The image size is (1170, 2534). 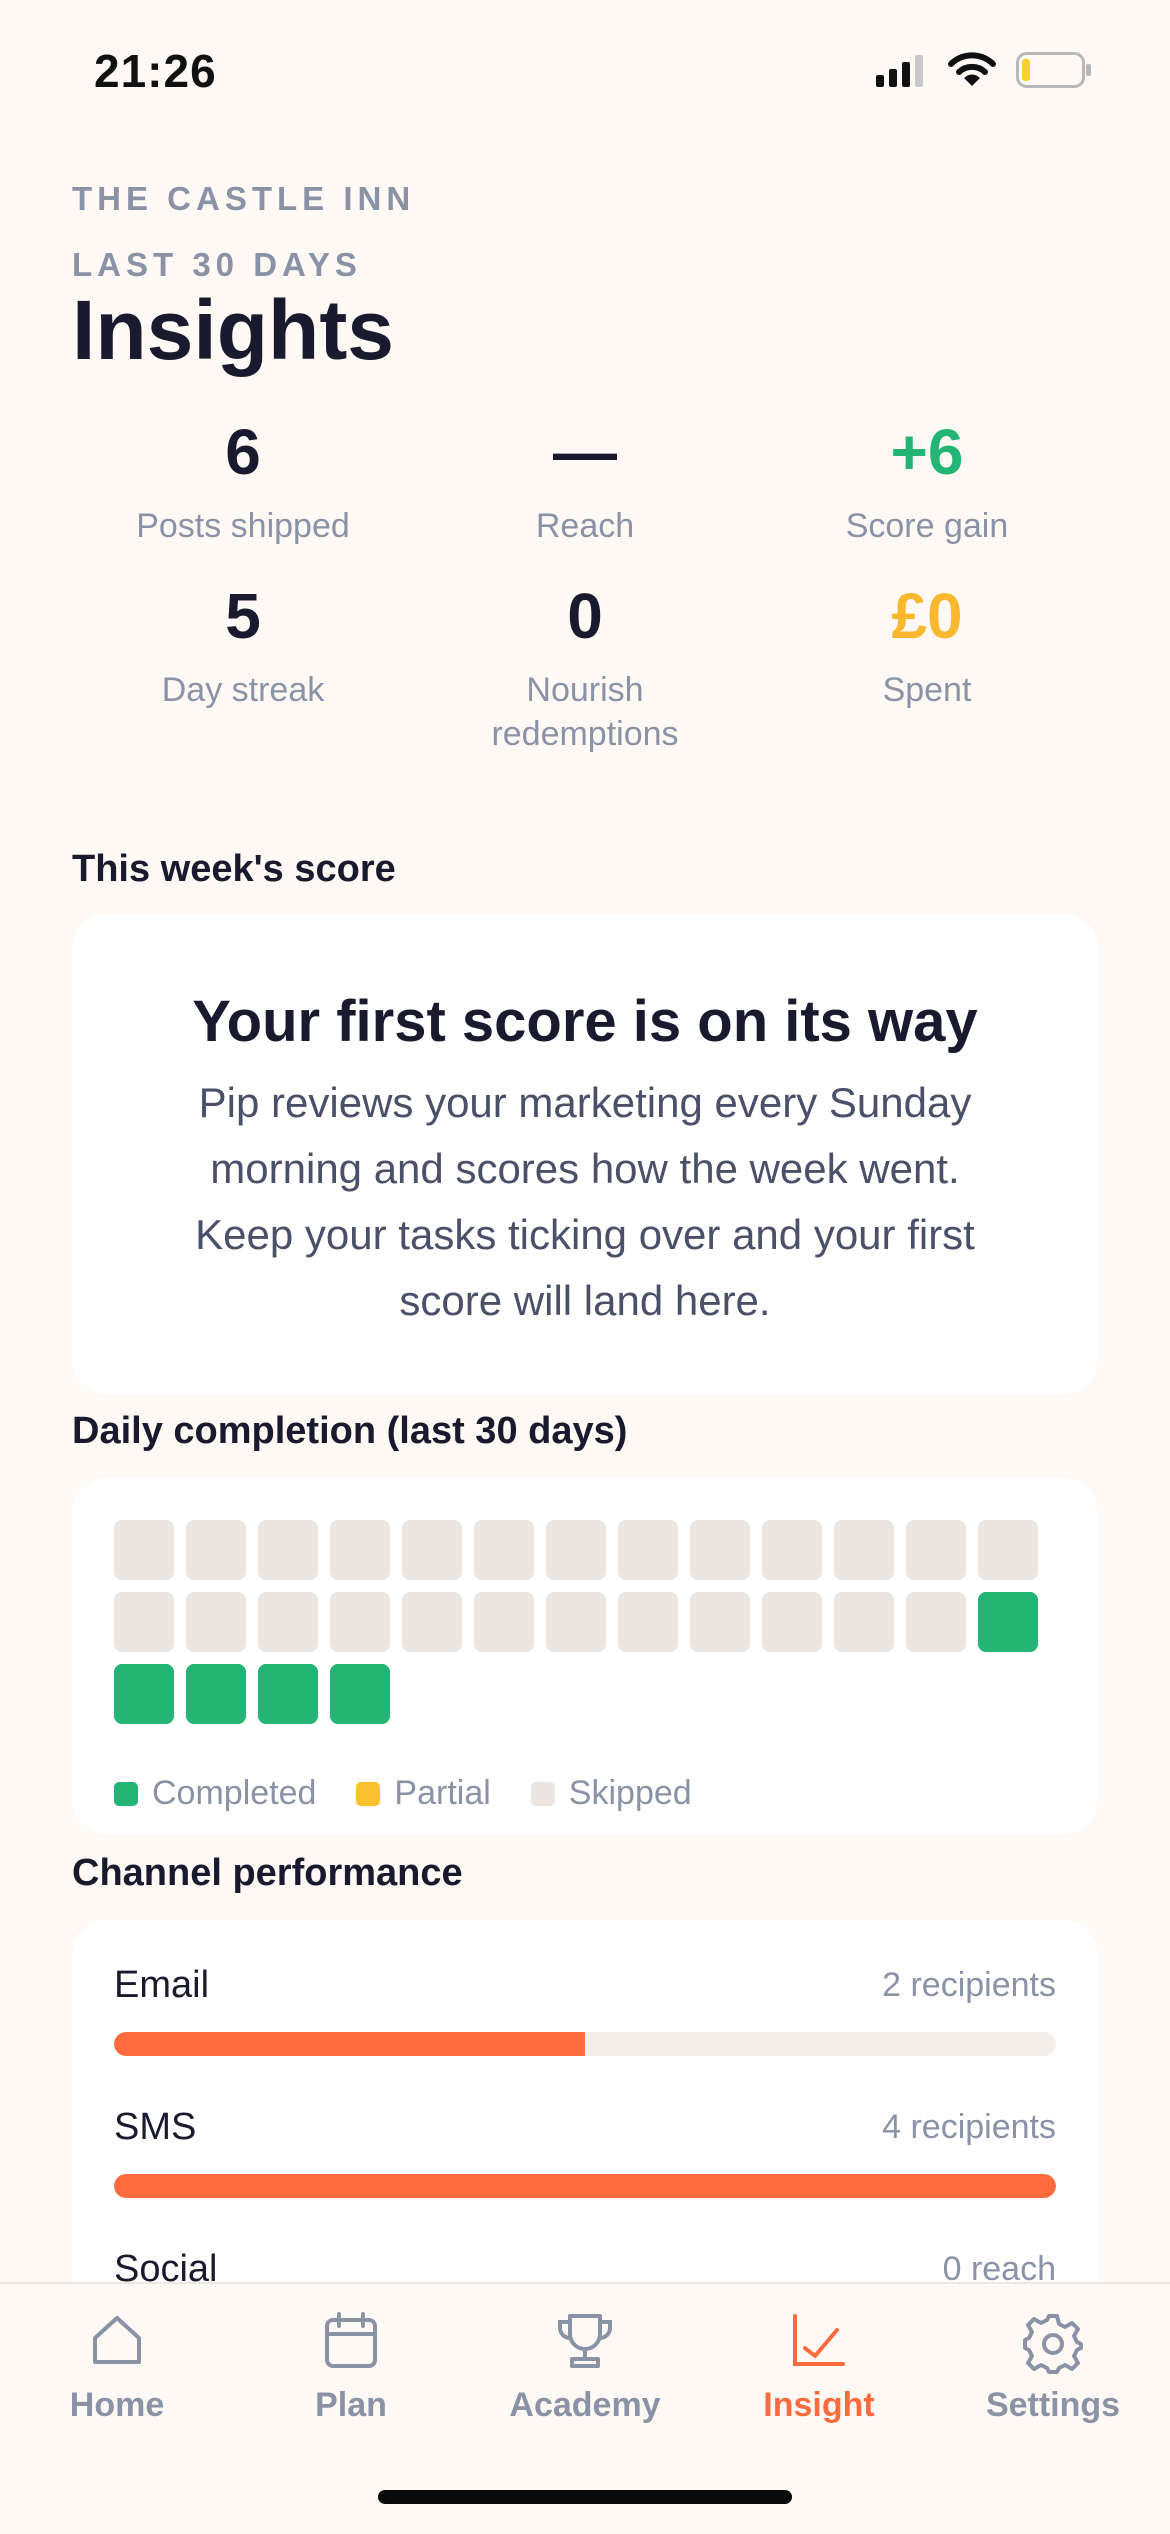 What do you see at coordinates (351, 2405) in the screenshot?
I see `tab-label: Plan` at bounding box center [351, 2405].